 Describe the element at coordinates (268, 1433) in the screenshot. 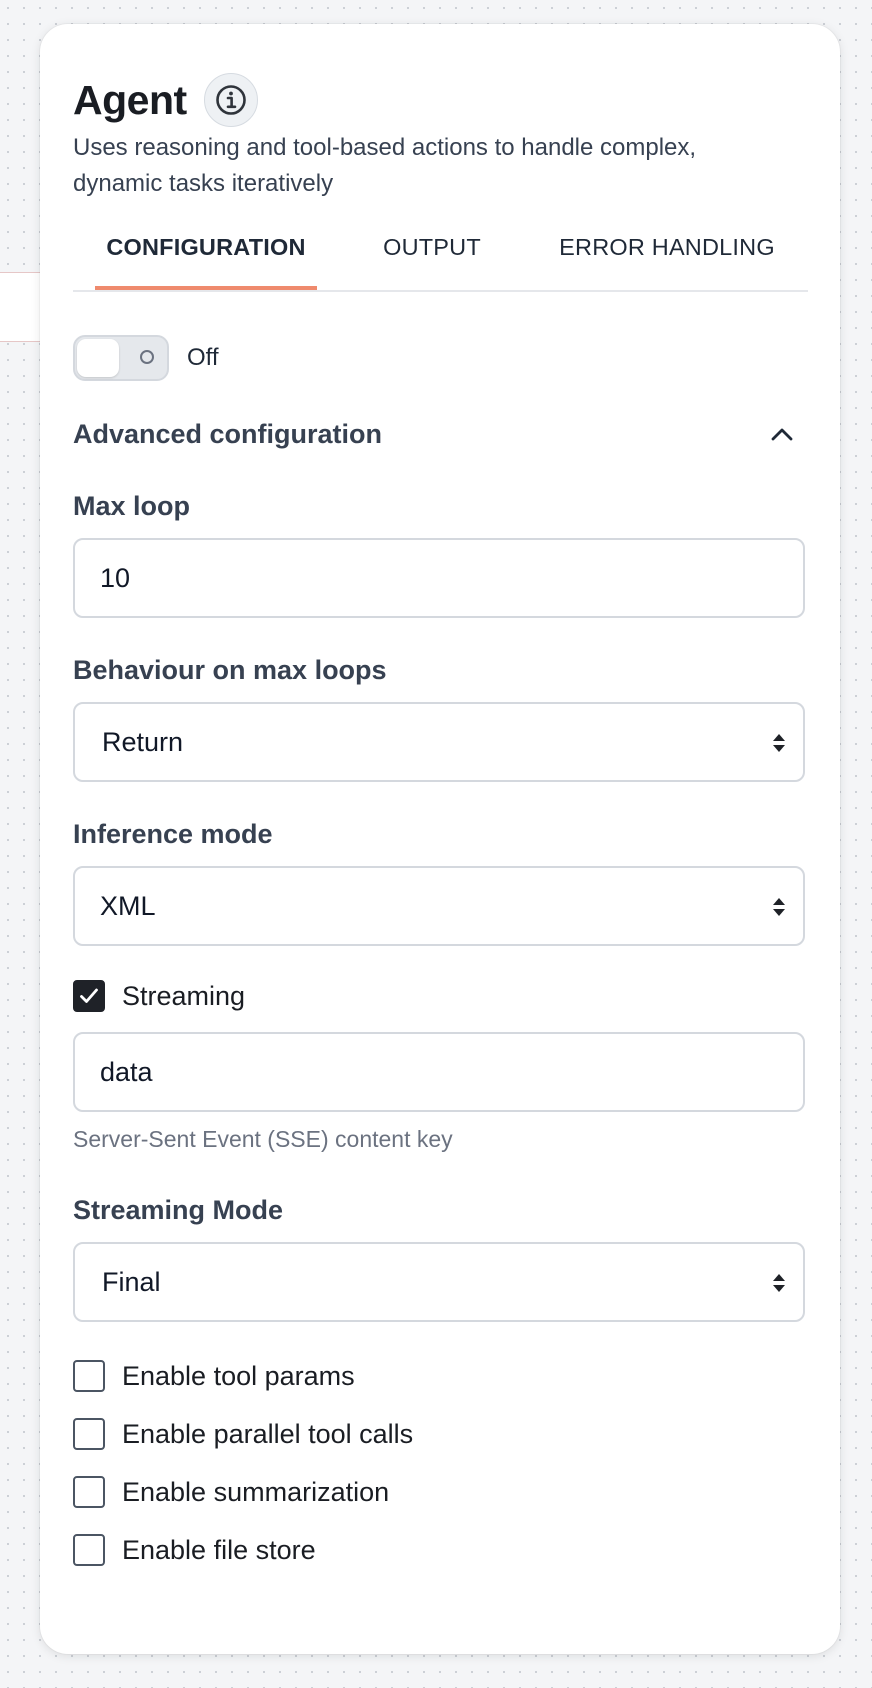

I see `enable-parallel-tool-calls-label: Enable parallel tool calls` at that location.